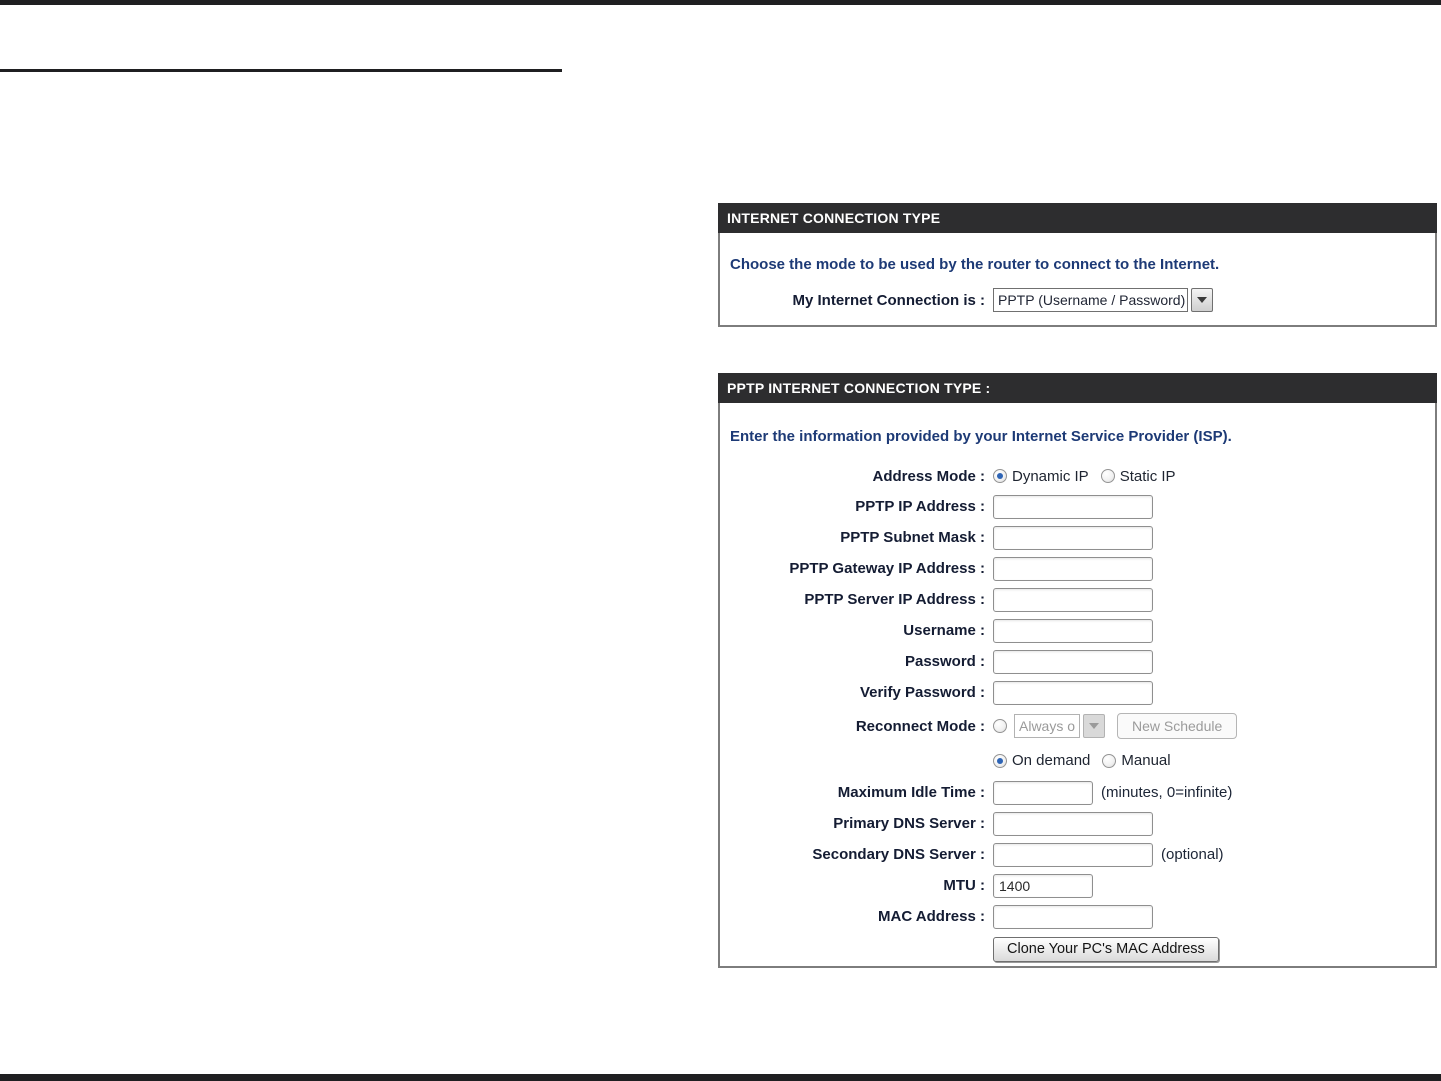 This screenshot has width=1441, height=1081. Describe the element at coordinates (888, 300) in the screenshot. I see `my-internet-connection-label: My Internet Connection is :` at that location.